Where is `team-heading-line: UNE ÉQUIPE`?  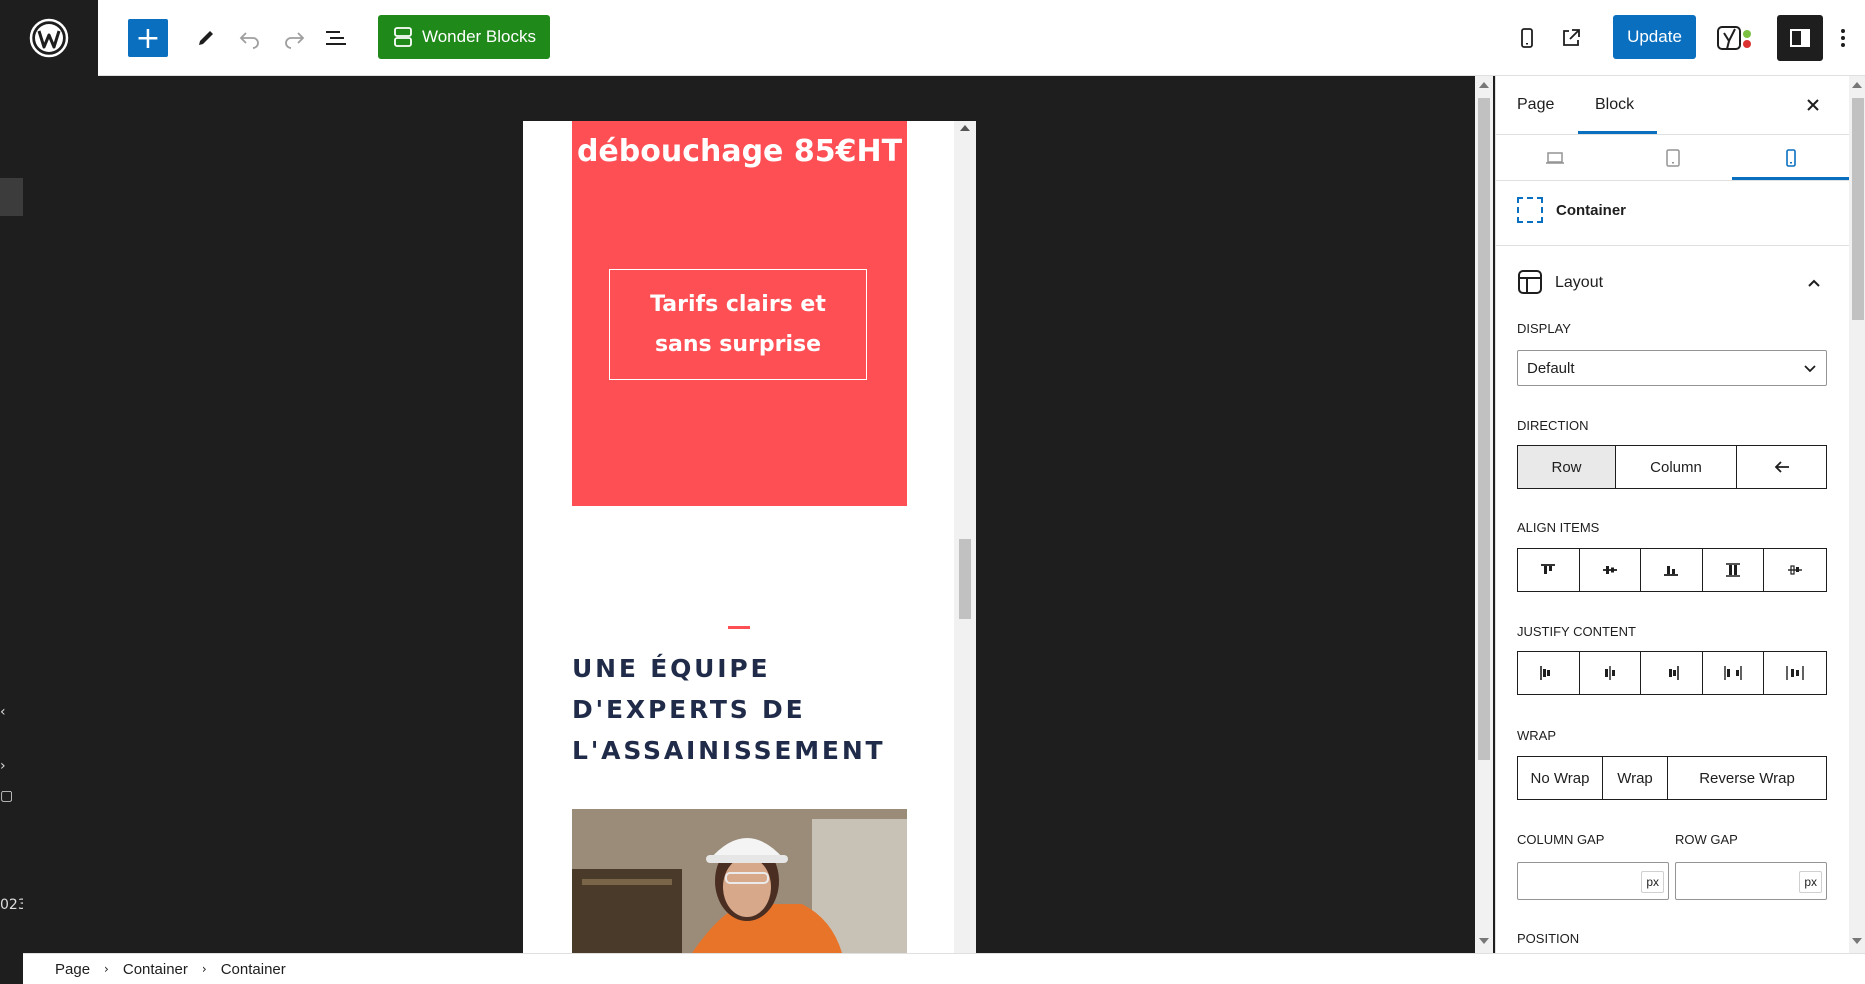
team-heading-line: UNE ÉQUIPE is located at coordinates (671, 668).